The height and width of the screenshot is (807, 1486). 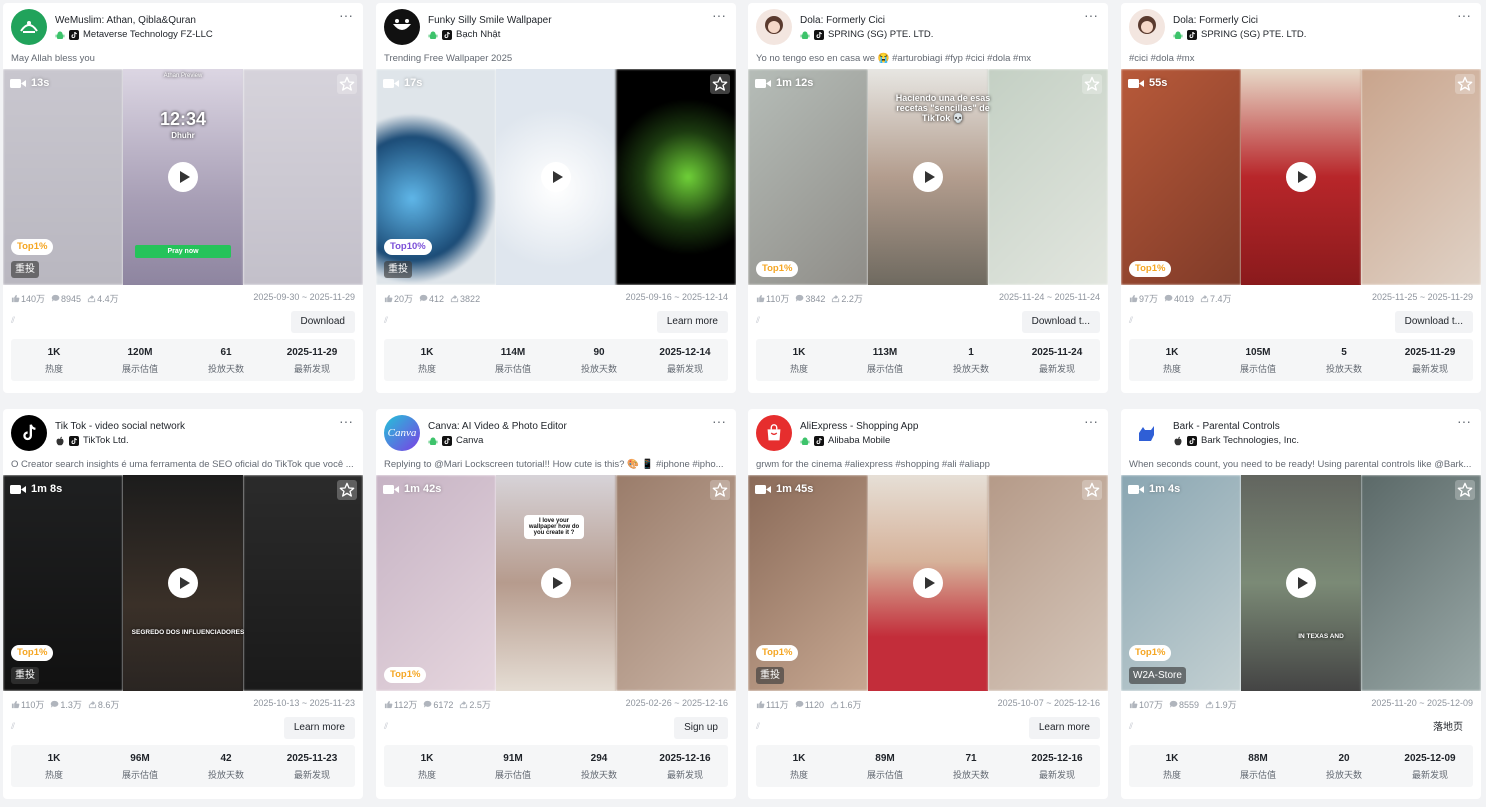 I want to click on video-preview: 1m 45s Top1% 重投, so click(x=928, y=583).